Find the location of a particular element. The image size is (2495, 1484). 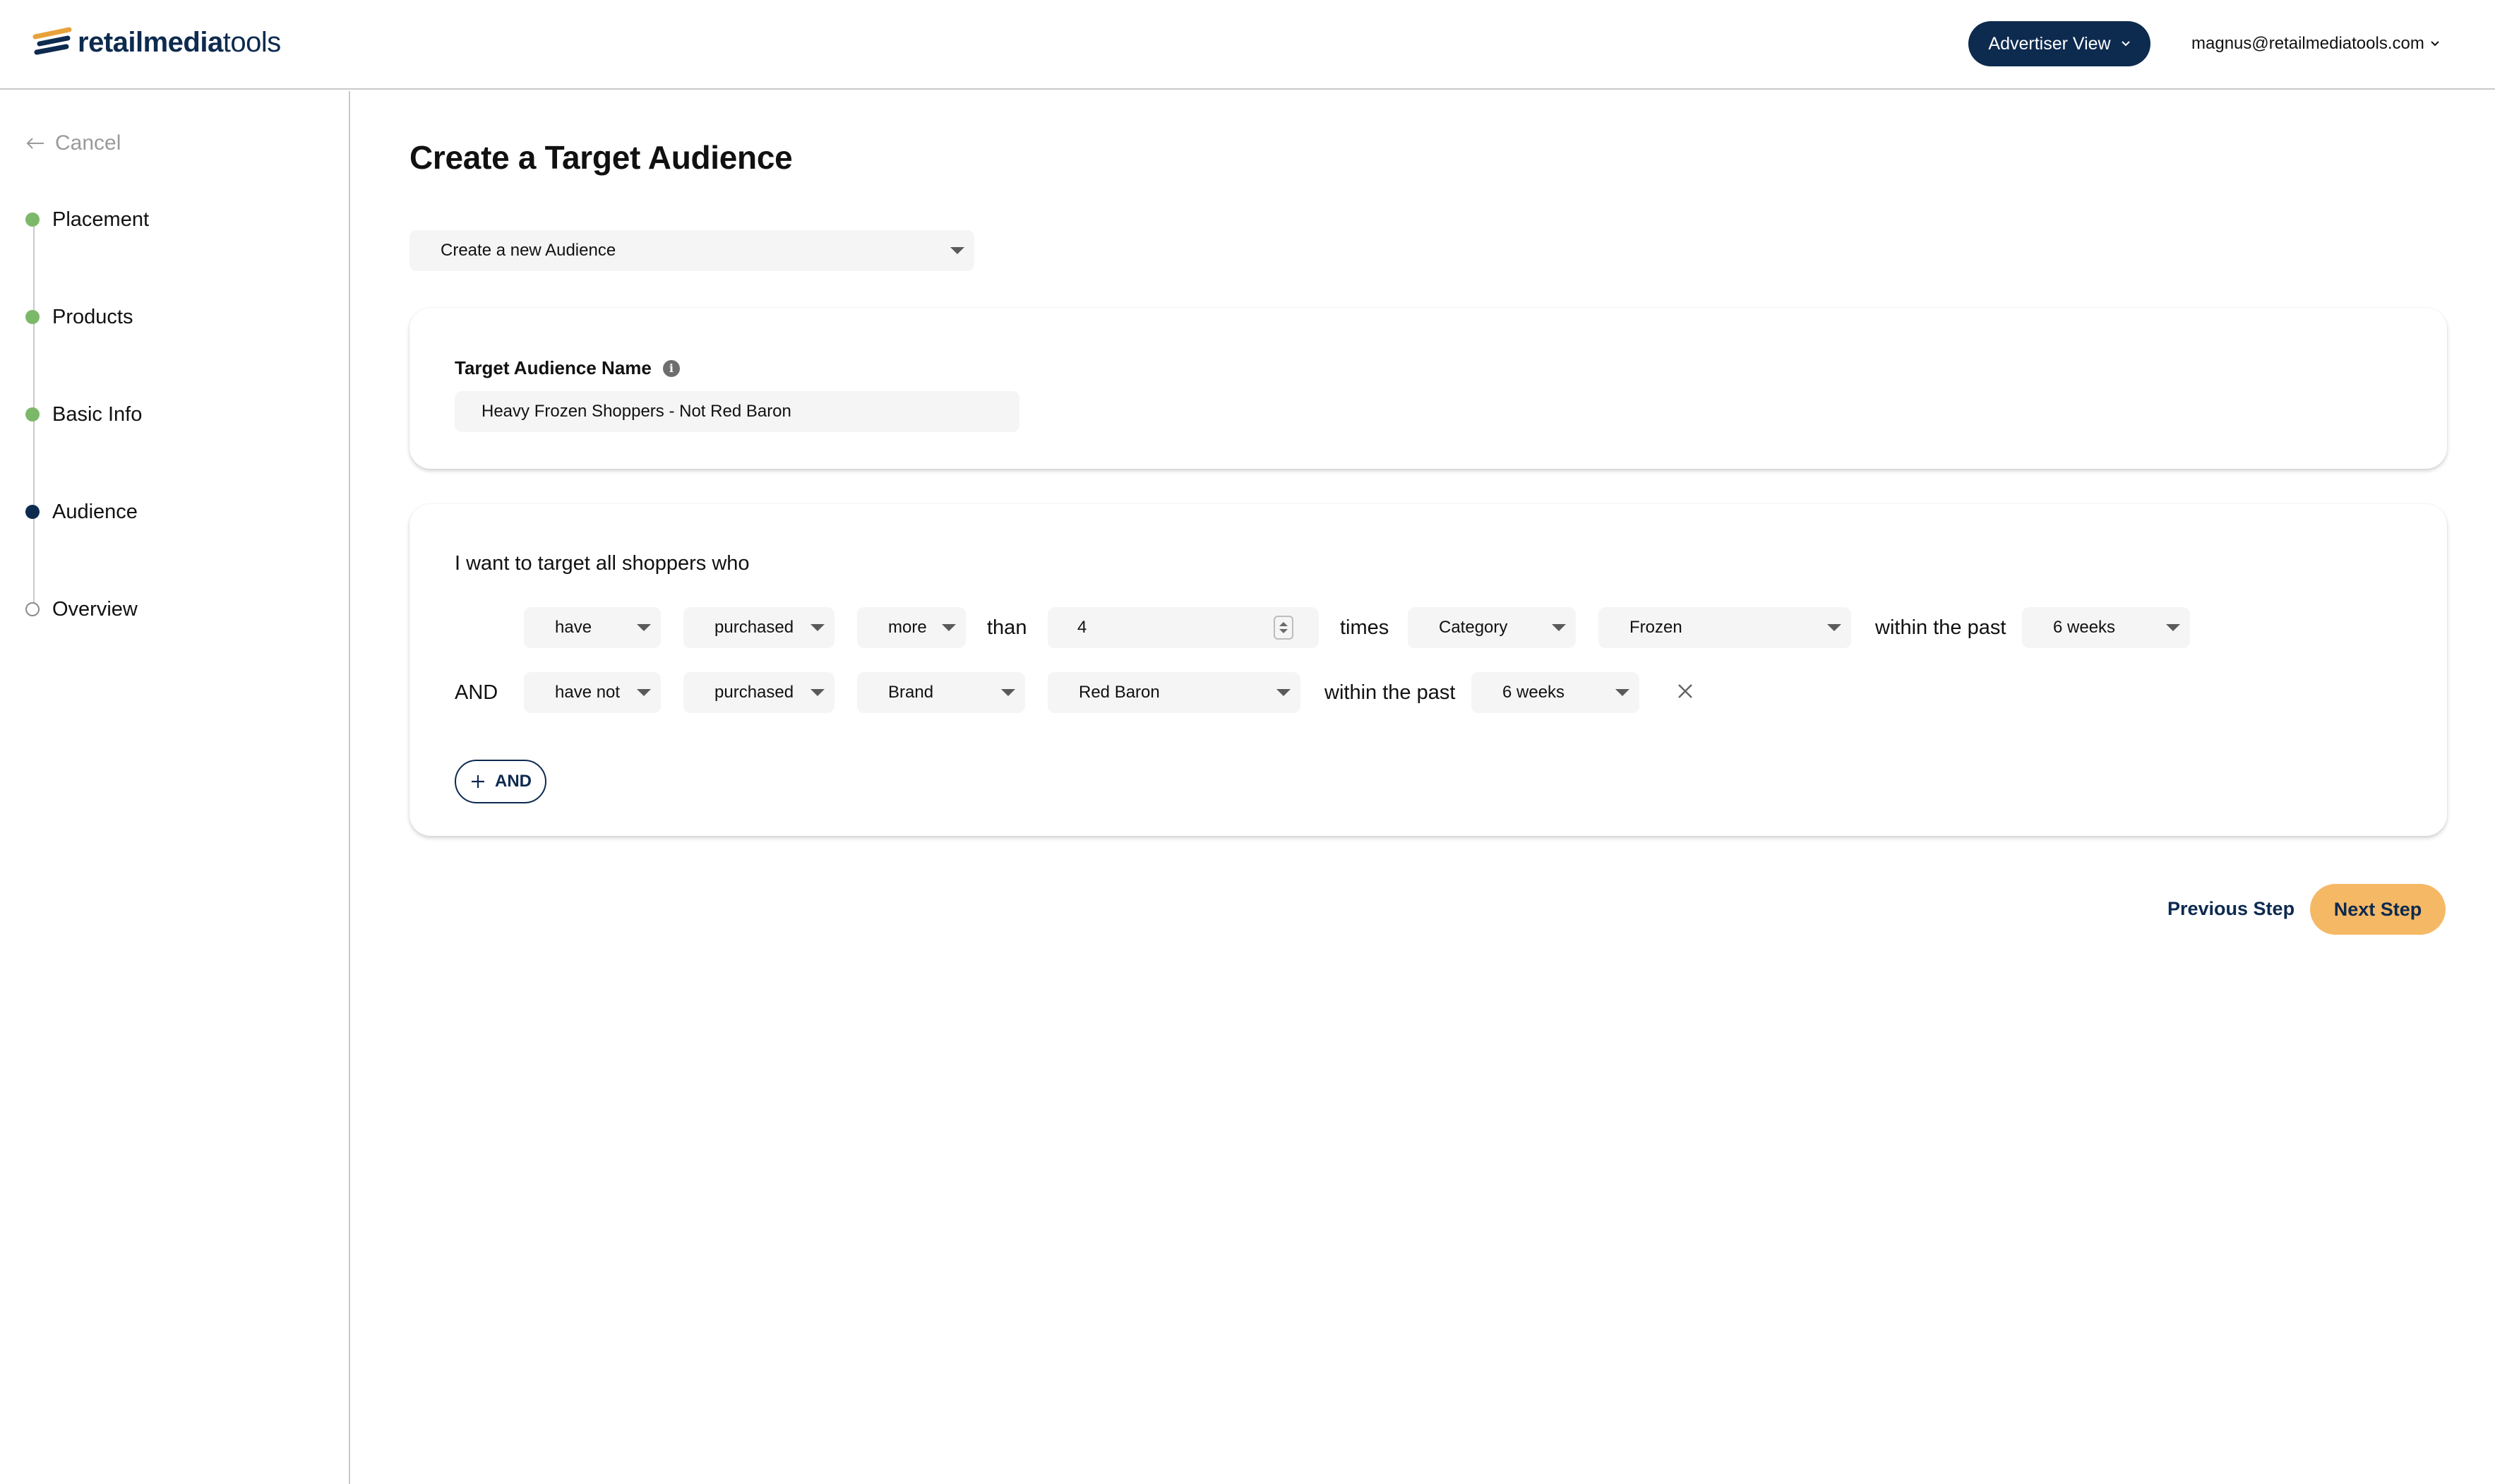

row1-scope-select: Category is located at coordinates (1492, 627).